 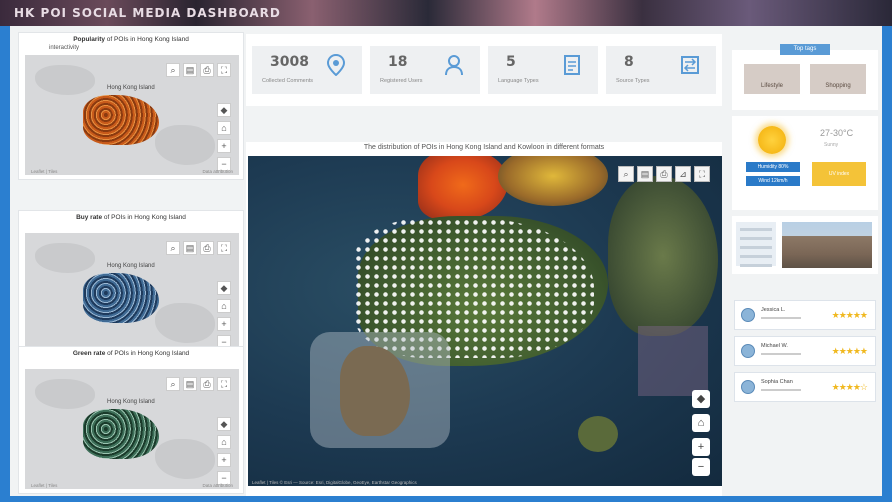 What do you see at coordinates (774, 346) in the screenshot?
I see `reviewer-name: Michael W.` at bounding box center [774, 346].